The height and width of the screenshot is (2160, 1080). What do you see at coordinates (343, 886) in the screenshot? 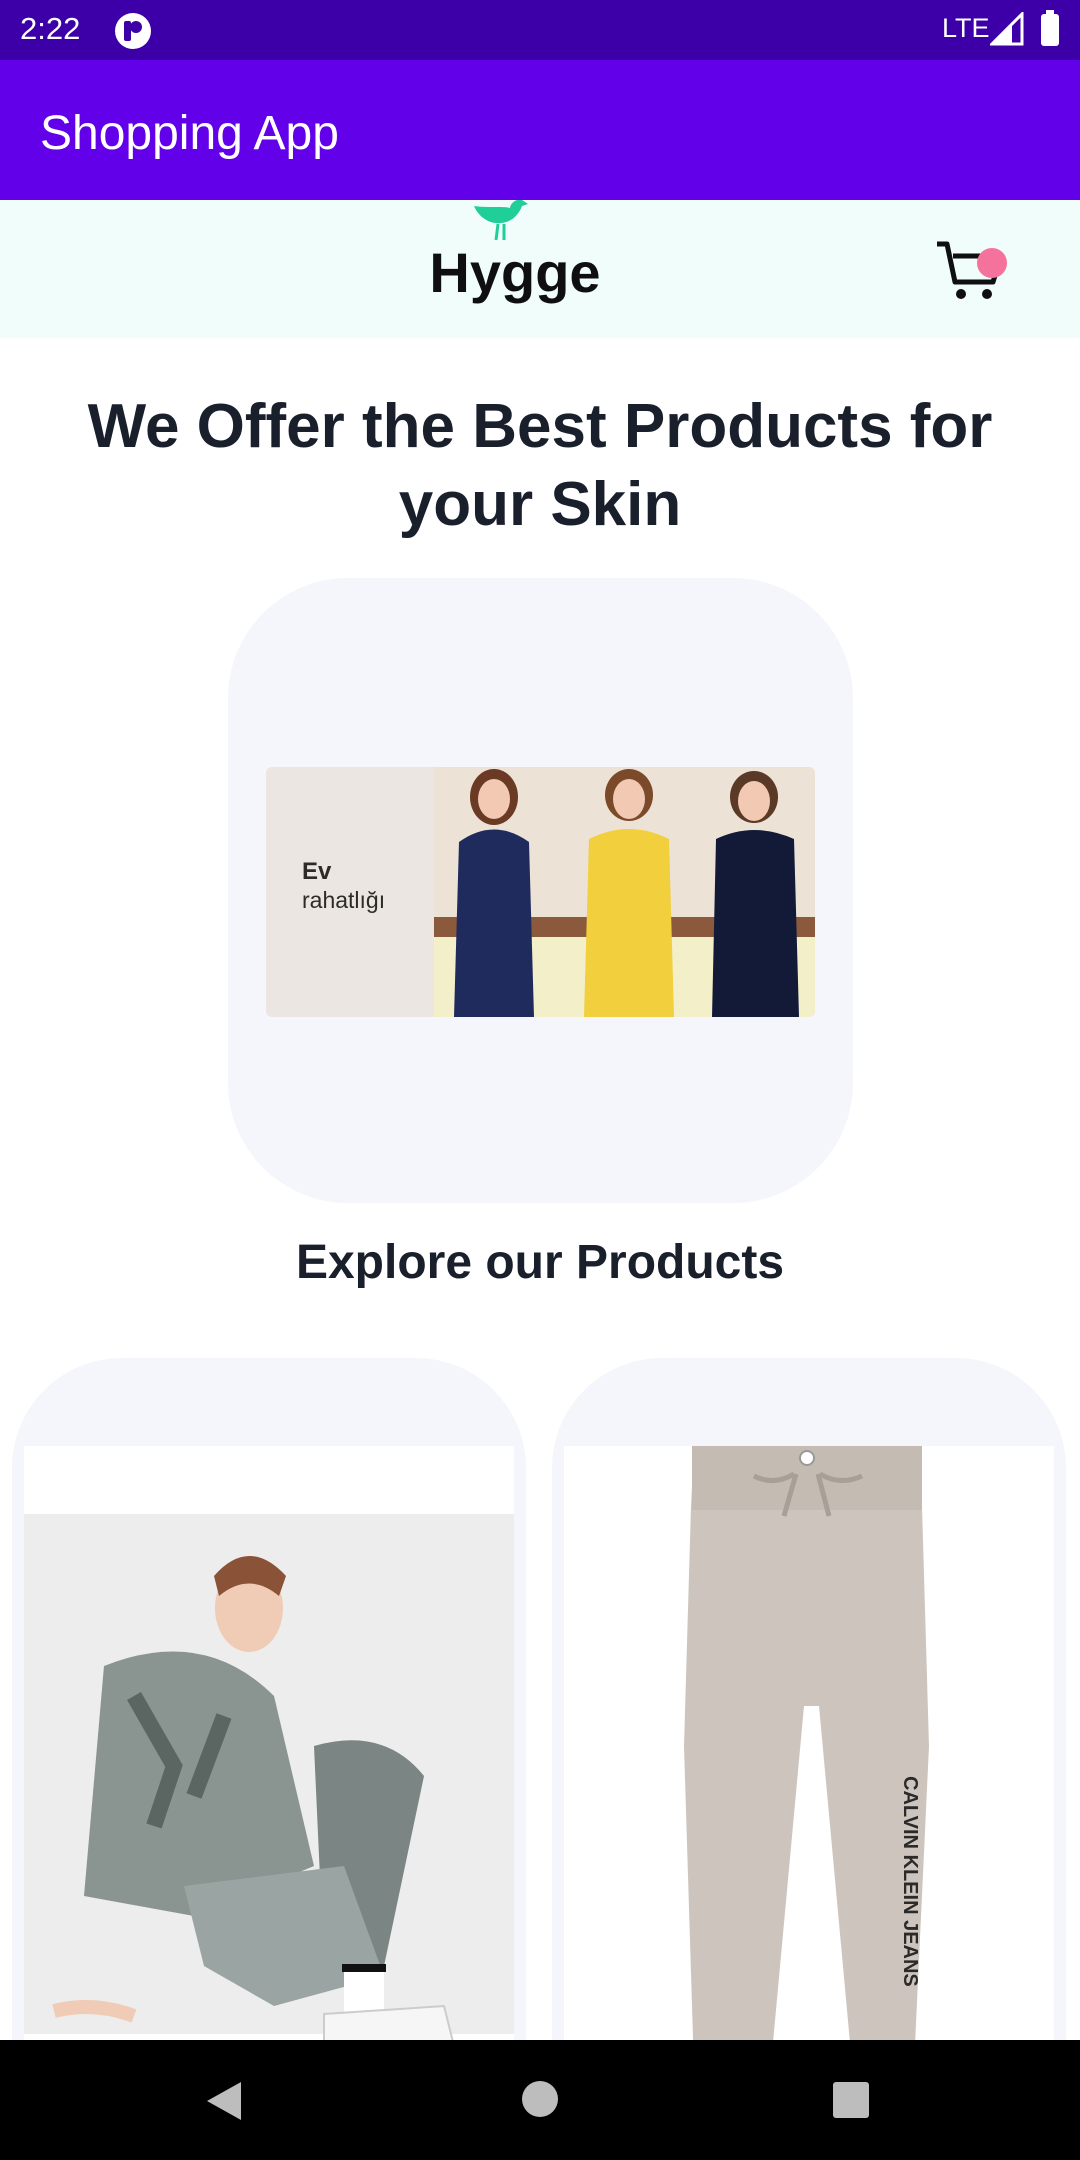
I see `banner-text: Ev rahatlığı` at bounding box center [343, 886].